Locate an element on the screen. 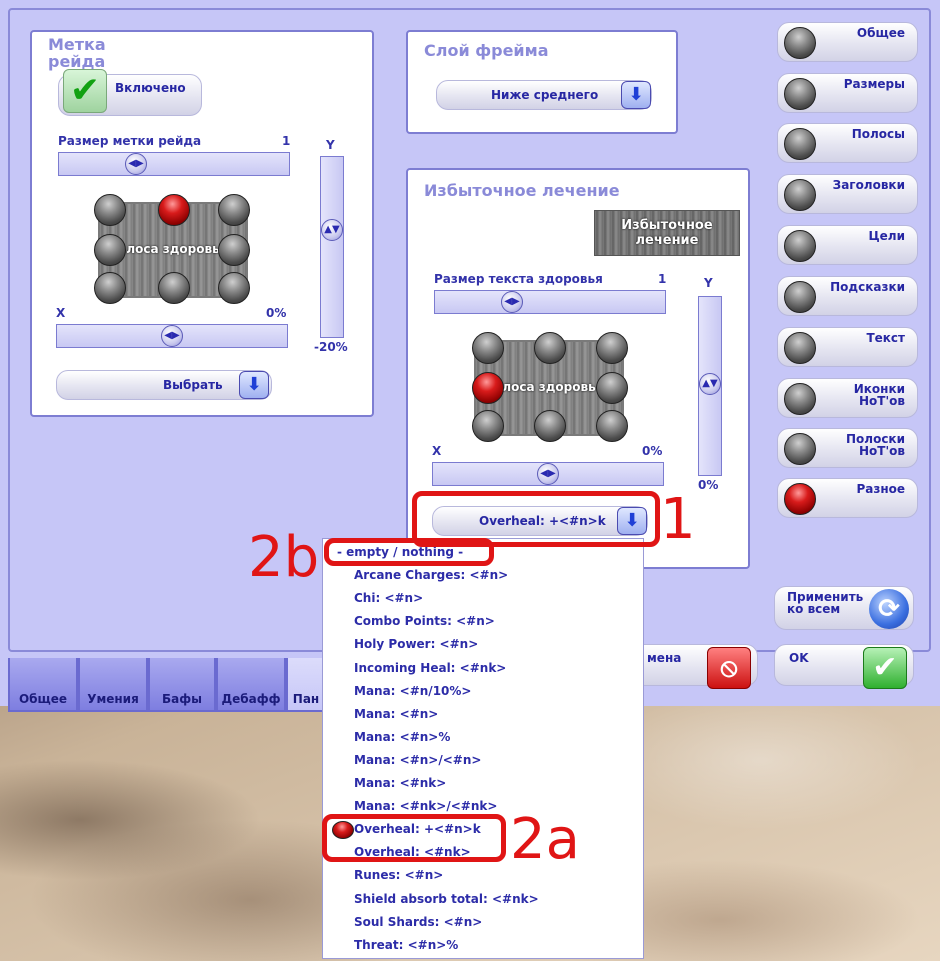 The width and height of the screenshot is (940, 961). tab-label: Дебафф is located at coordinates (251, 699).